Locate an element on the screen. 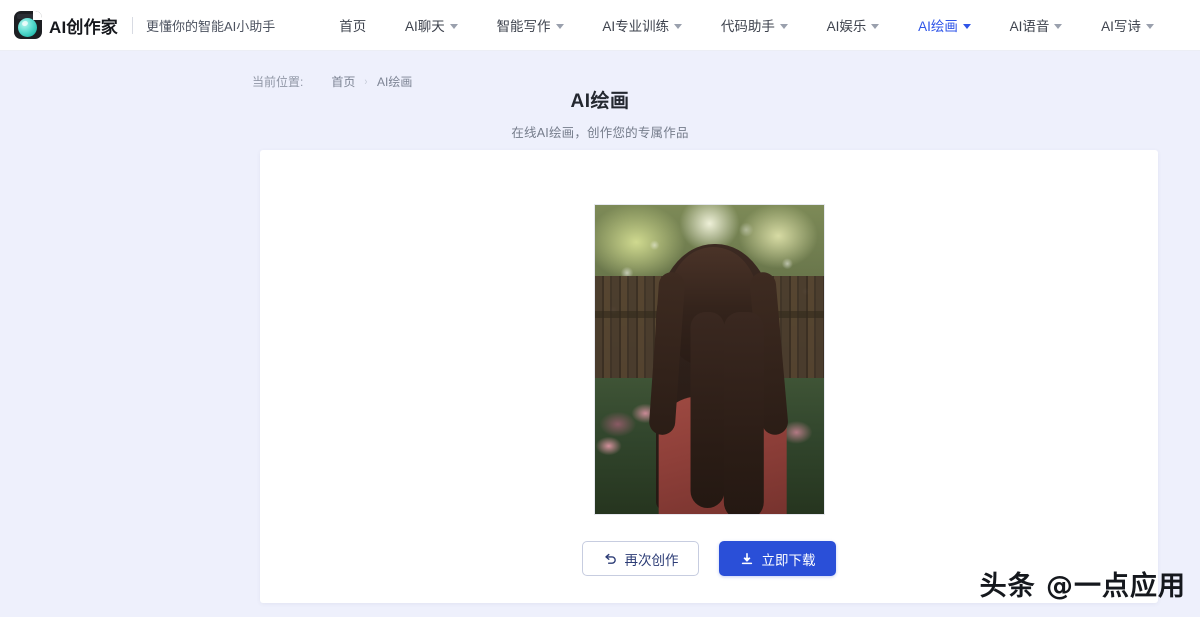  nav-item-smart-writing: 智能写作 is located at coordinates (530, 25).